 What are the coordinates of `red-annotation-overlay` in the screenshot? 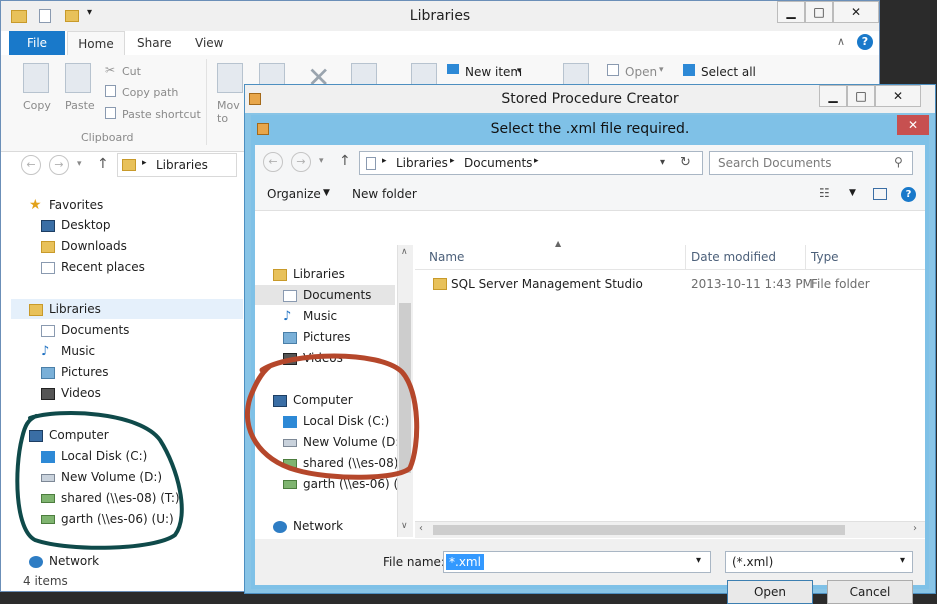 It's located at (332, 416).